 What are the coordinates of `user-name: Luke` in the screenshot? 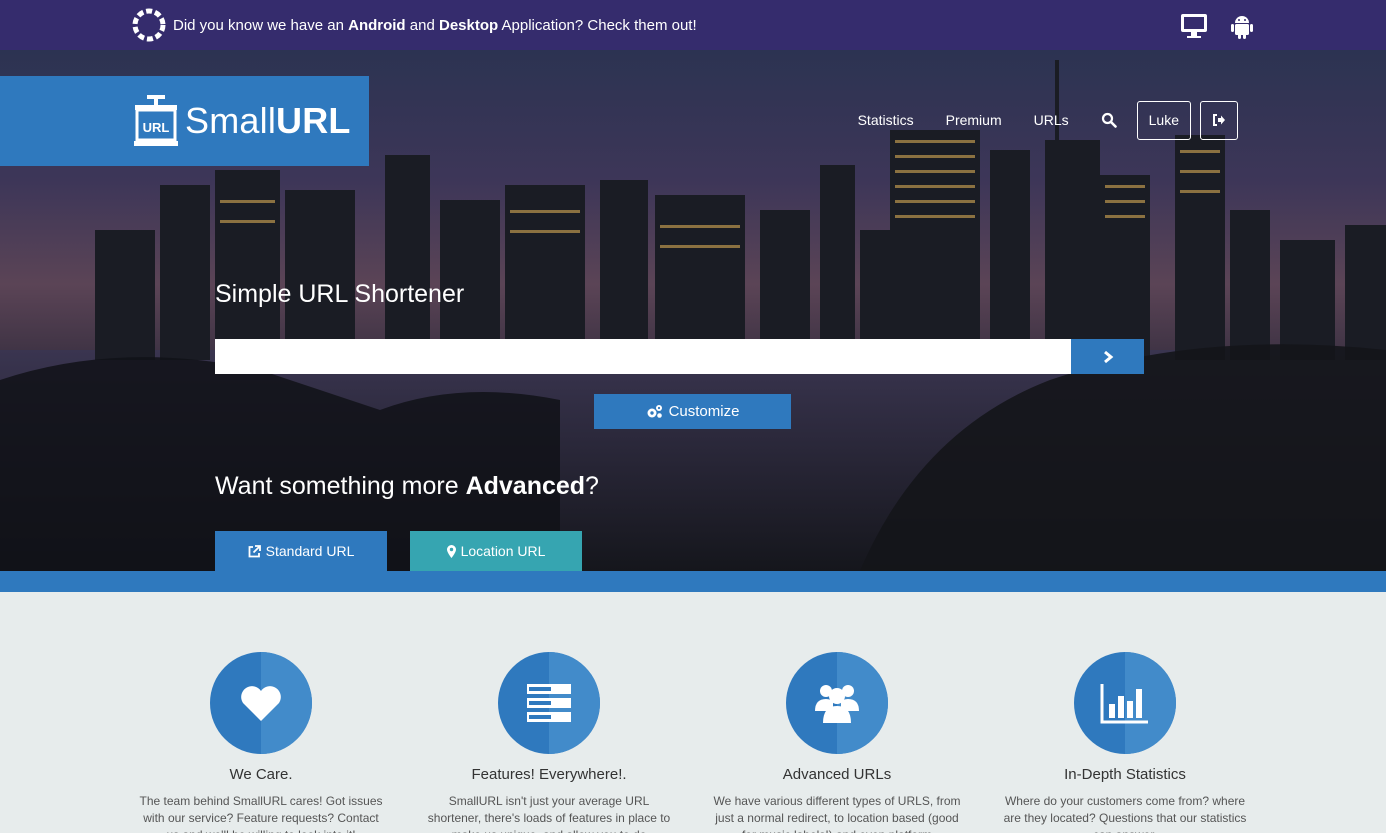 It's located at (1163, 120).